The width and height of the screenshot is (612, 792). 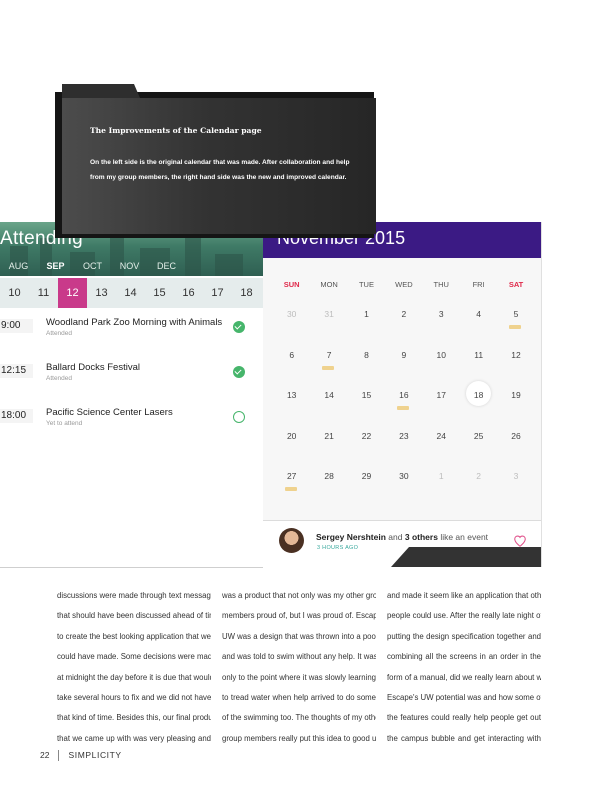 I want to click on event-time: 18:00, so click(x=16, y=416).